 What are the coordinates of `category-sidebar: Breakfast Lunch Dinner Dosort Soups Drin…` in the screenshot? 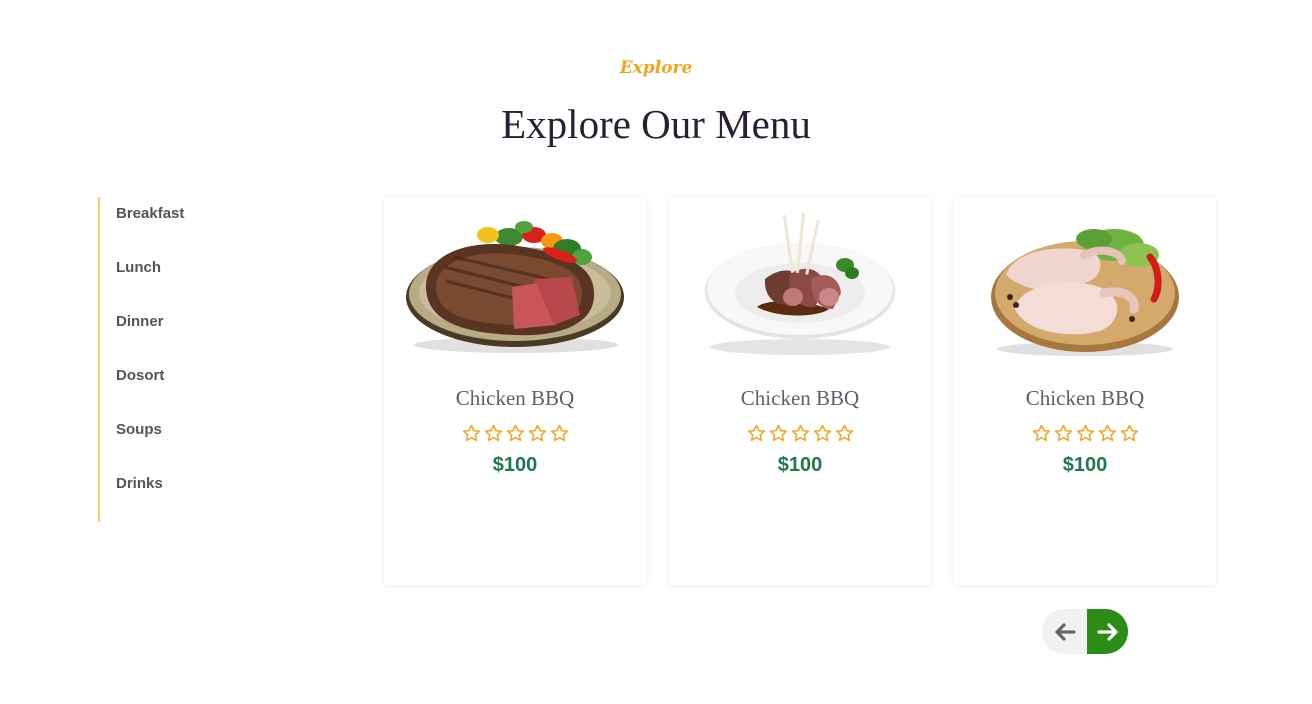 It's located at (208, 359).